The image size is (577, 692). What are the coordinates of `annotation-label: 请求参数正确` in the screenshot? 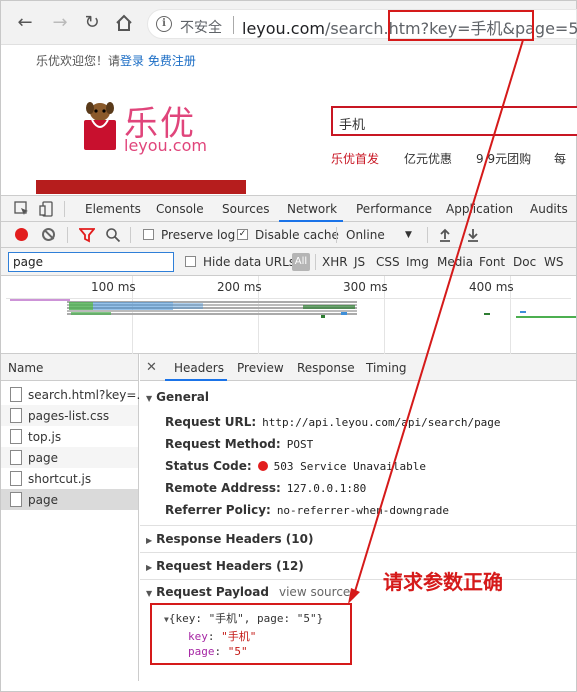 It's located at (443, 582).